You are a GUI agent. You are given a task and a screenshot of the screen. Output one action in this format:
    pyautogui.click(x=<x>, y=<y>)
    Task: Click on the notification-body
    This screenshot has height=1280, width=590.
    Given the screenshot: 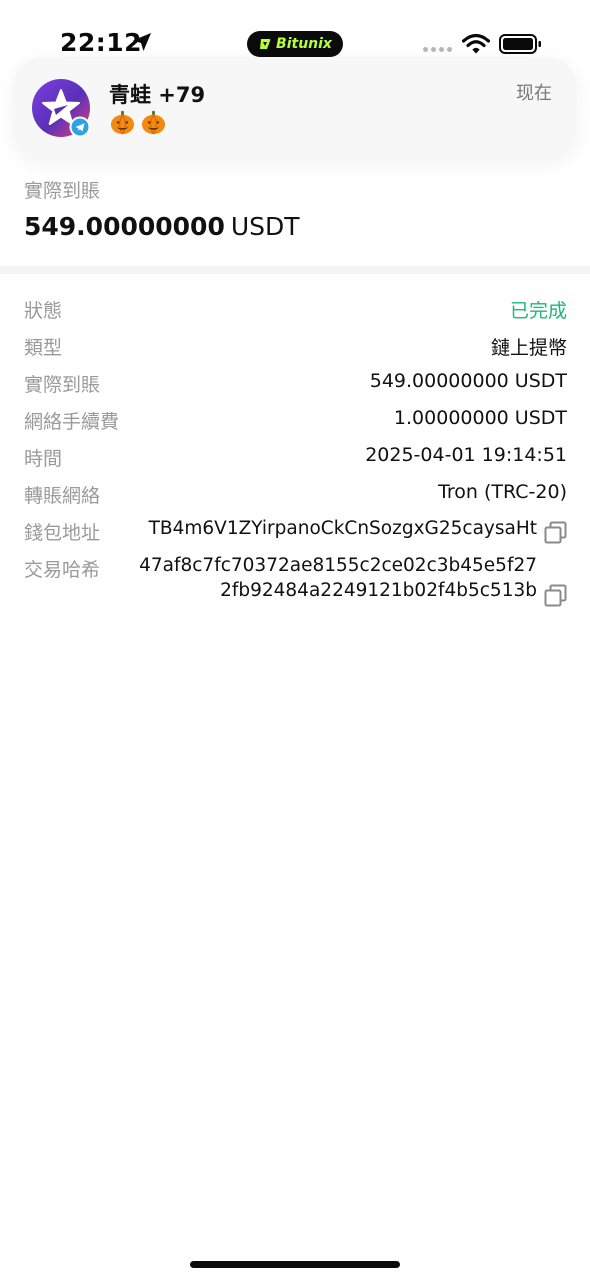 What is the action you would take?
    pyautogui.click(x=138, y=122)
    